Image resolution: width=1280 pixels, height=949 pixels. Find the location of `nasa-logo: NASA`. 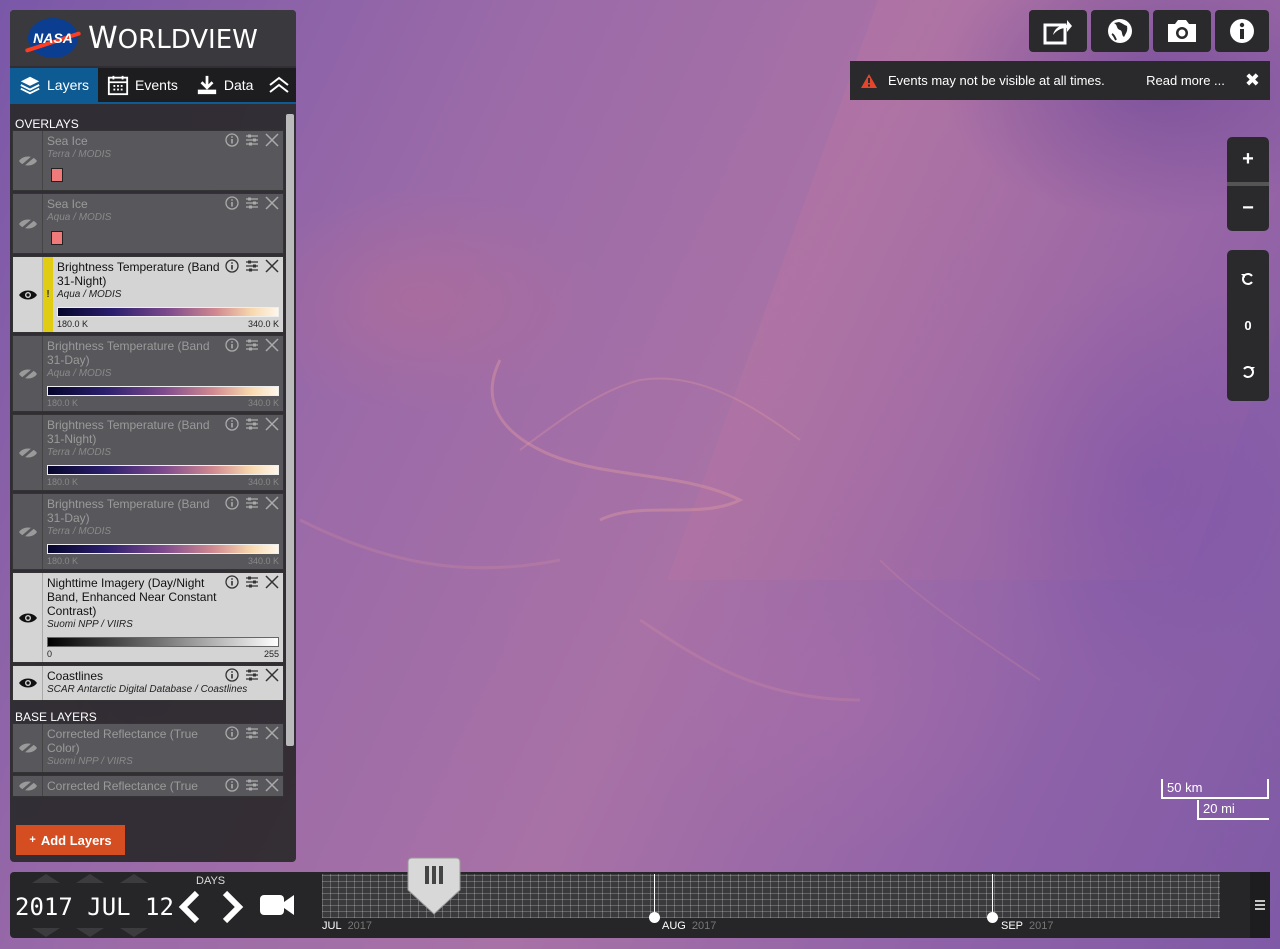

nasa-logo: NASA is located at coordinates (53, 38).